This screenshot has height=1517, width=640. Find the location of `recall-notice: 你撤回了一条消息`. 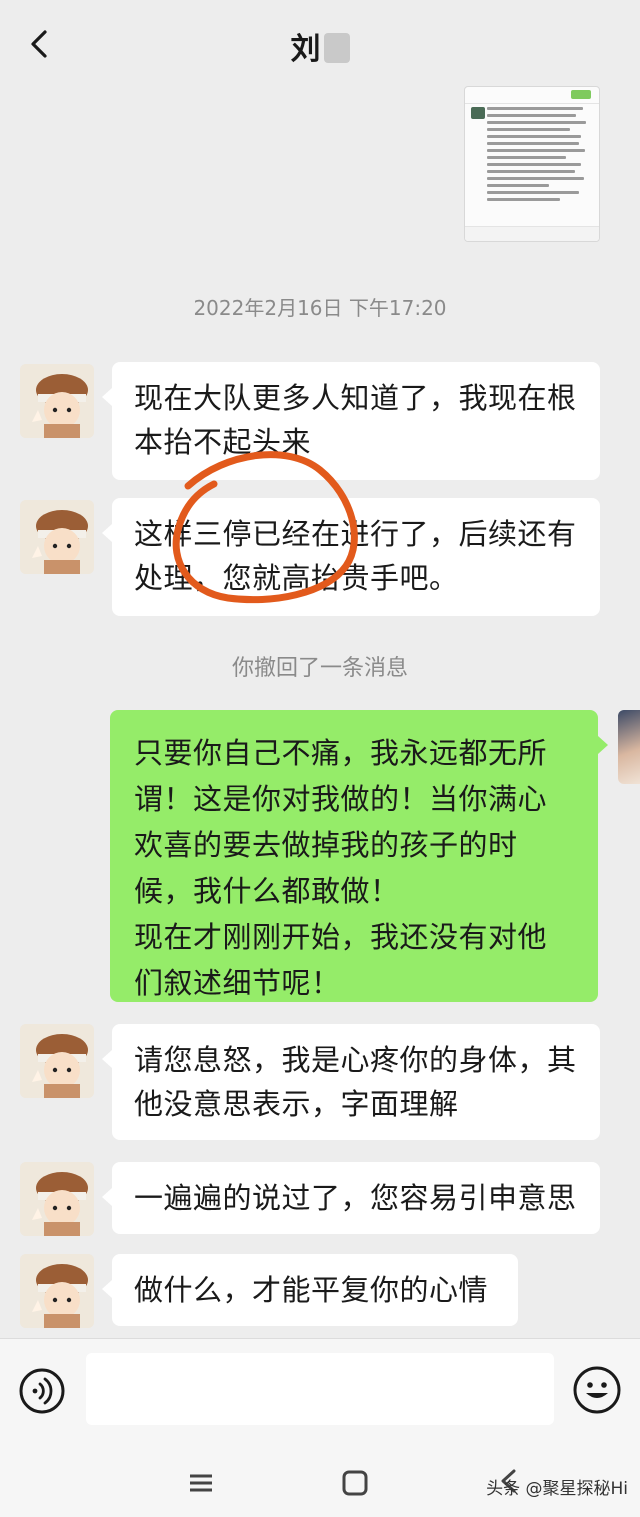

recall-notice: 你撤回了一条消息 is located at coordinates (319, 668).